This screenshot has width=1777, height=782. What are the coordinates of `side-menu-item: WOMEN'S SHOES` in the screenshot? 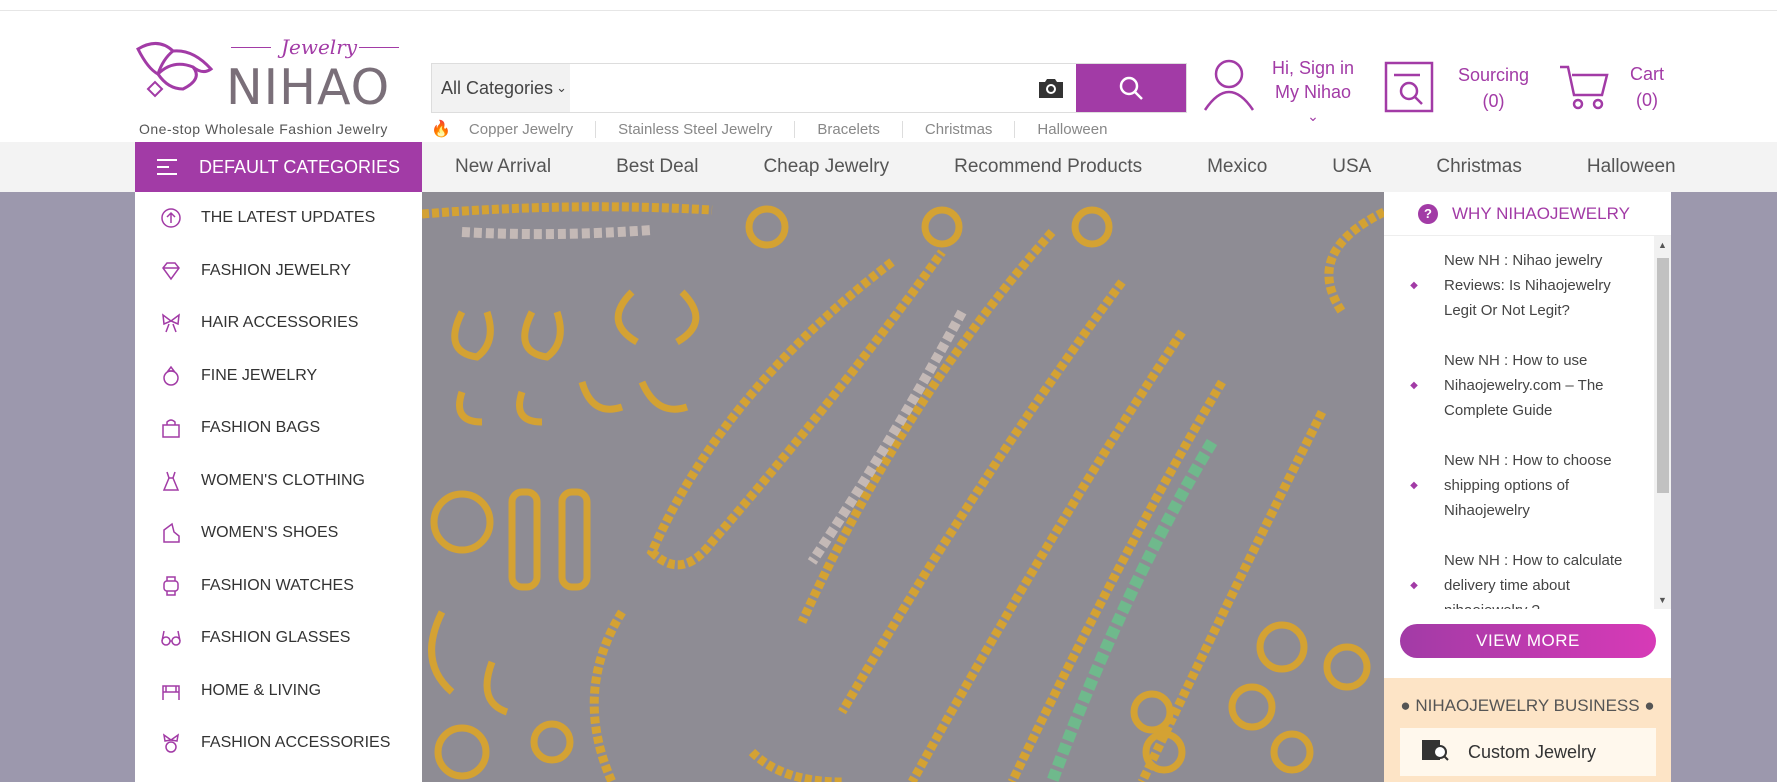 It's located at (278, 533).